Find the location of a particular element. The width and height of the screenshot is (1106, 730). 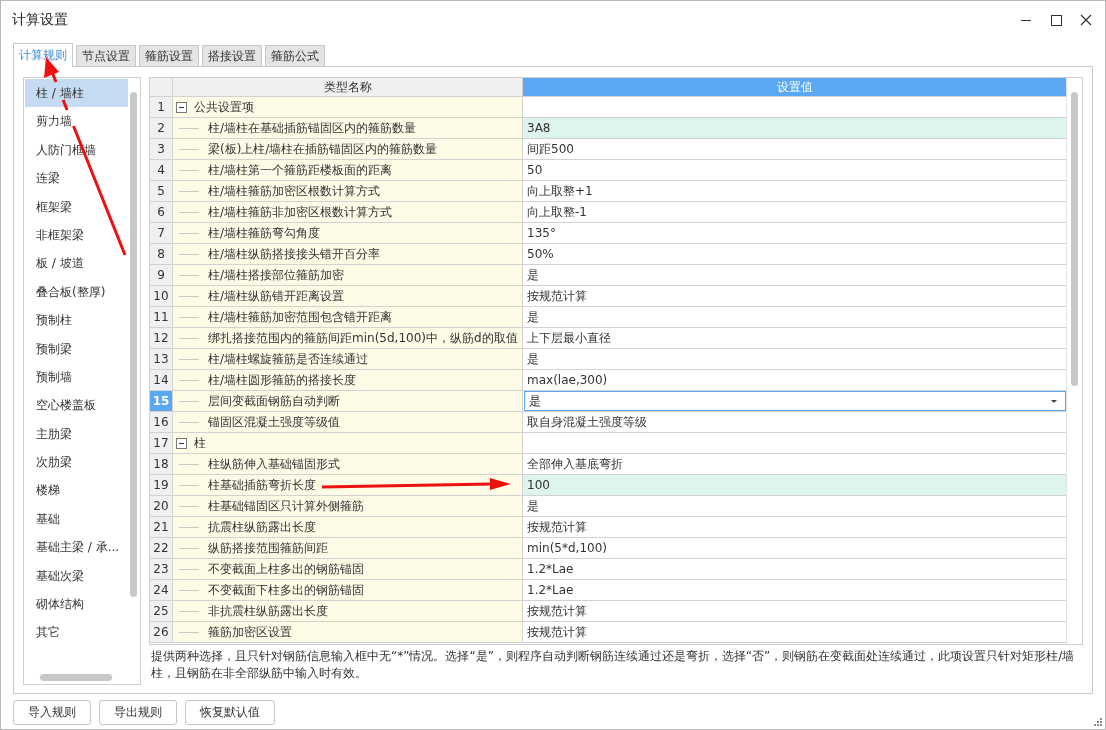

setting-value: 50% is located at coordinates (538, 254).